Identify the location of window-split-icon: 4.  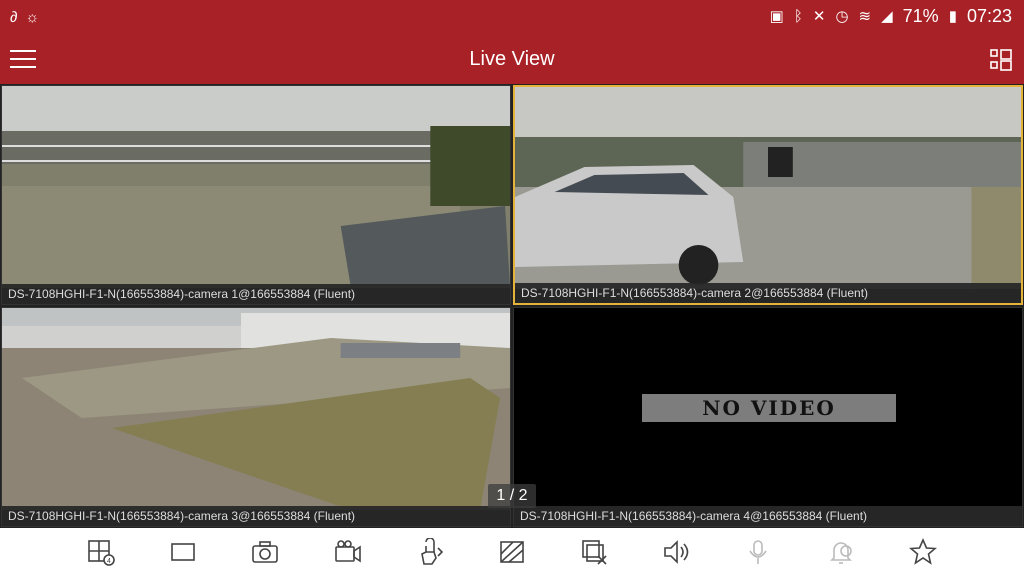
(101, 553).